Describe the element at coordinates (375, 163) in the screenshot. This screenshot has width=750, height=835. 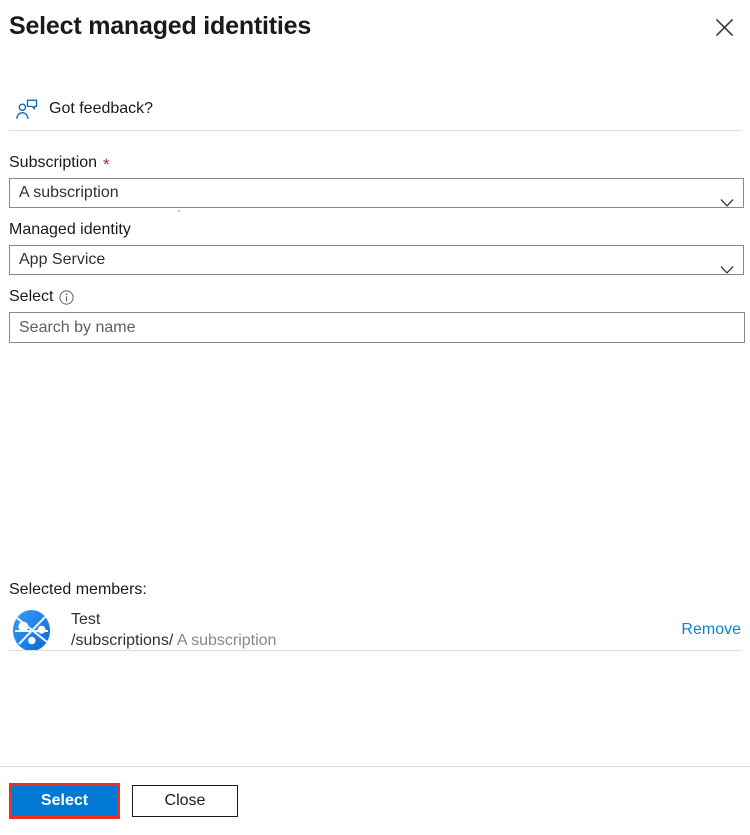
I see `subscription-label: Subscription *` at that location.